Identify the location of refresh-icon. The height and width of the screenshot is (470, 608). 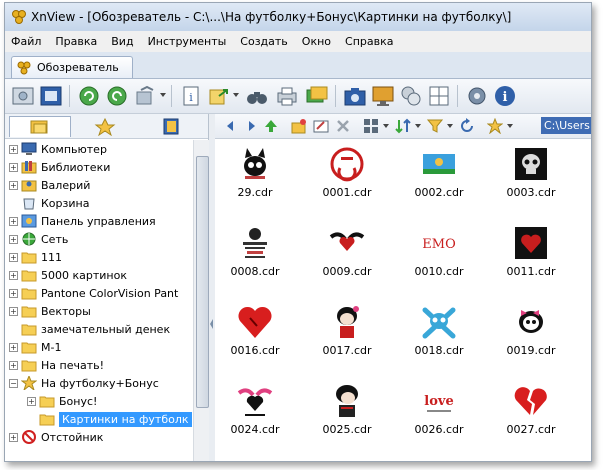
(467, 126).